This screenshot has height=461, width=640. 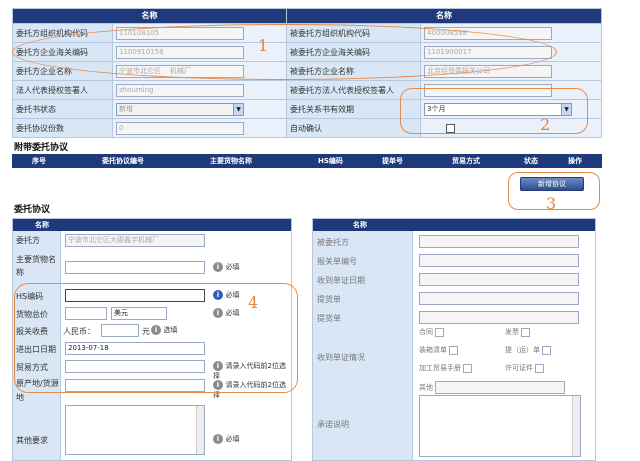 I want to click on column-header: 状态, so click(x=531, y=161).